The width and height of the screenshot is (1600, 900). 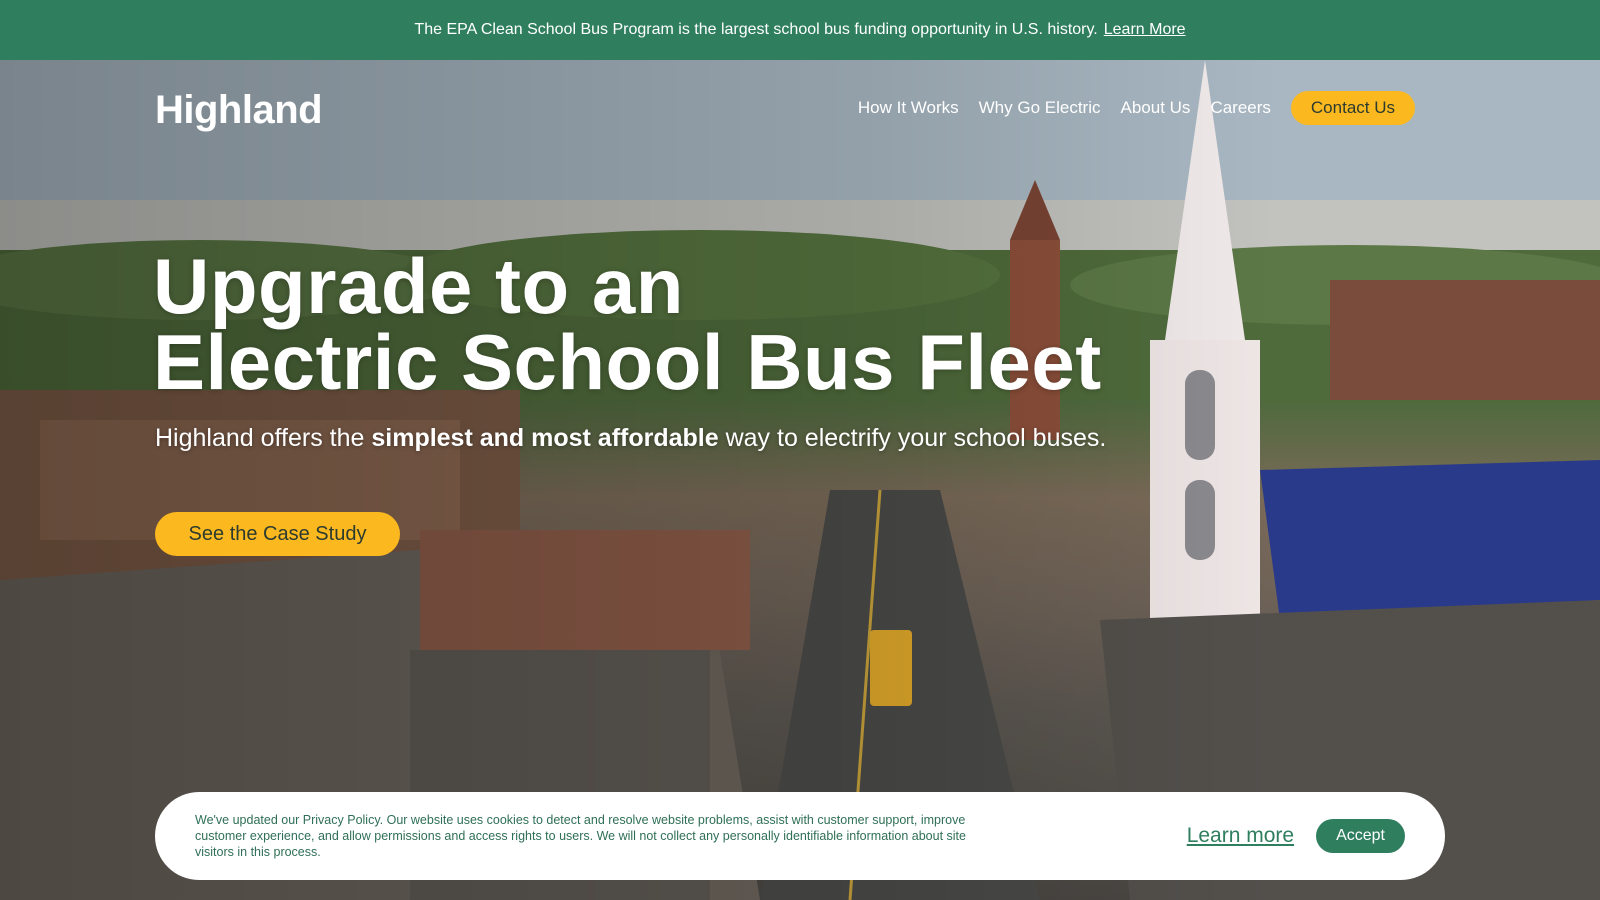 What do you see at coordinates (1240, 108) in the screenshot?
I see `nav-careers: Careers` at bounding box center [1240, 108].